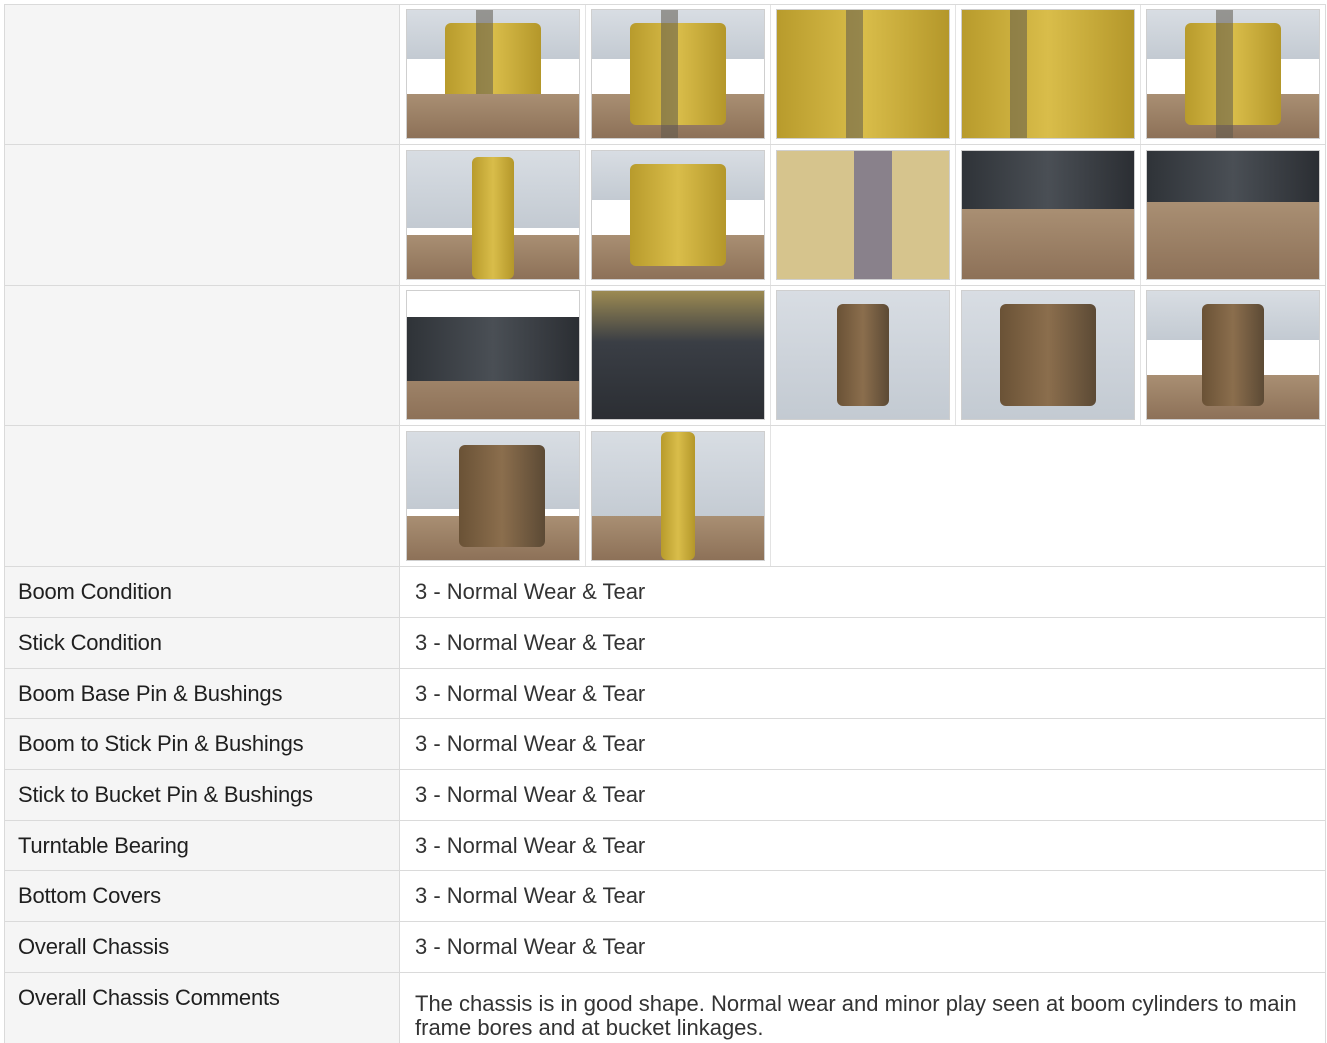  Describe the element at coordinates (1233, 215) in the screenshot. I see `bottom-cover-photo` at that location.